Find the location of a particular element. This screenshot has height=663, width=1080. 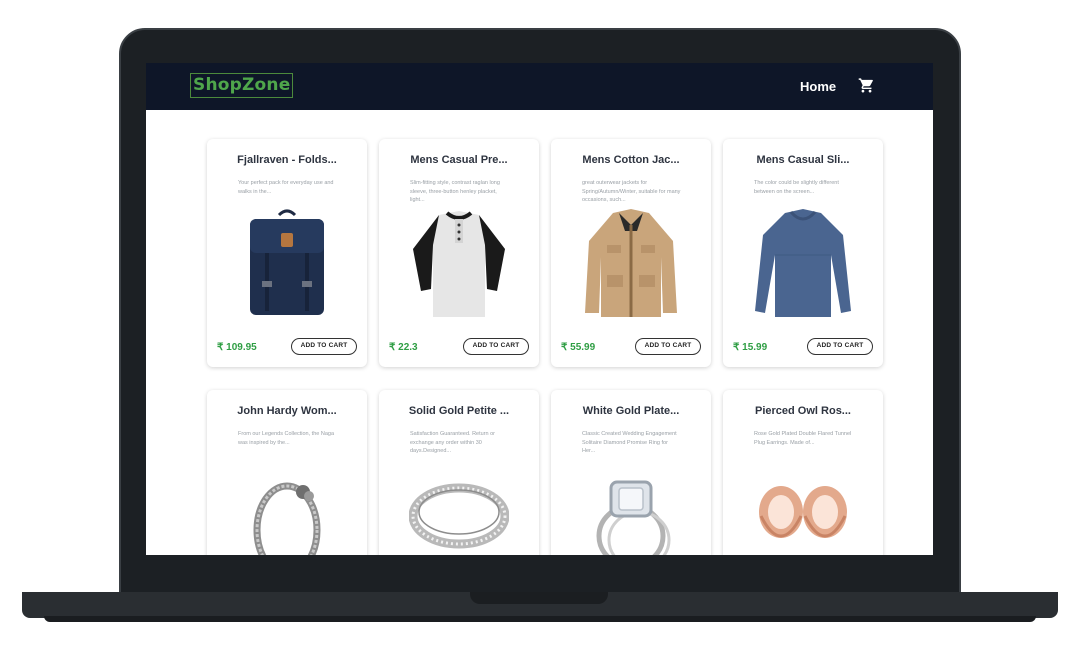

diamond-ring-icon is located at coordinates (633, 517).